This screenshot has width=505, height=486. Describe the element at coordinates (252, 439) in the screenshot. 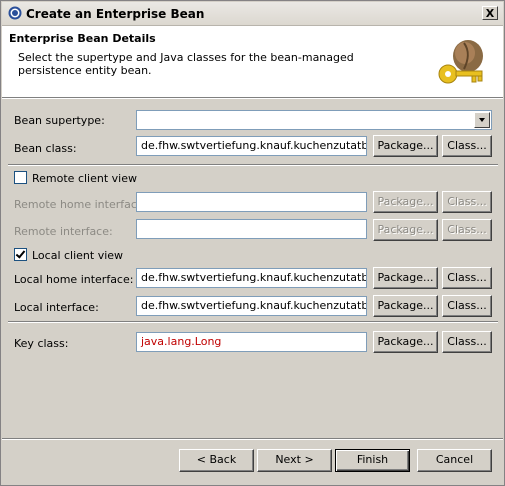

I see `footer-separator` at that location.